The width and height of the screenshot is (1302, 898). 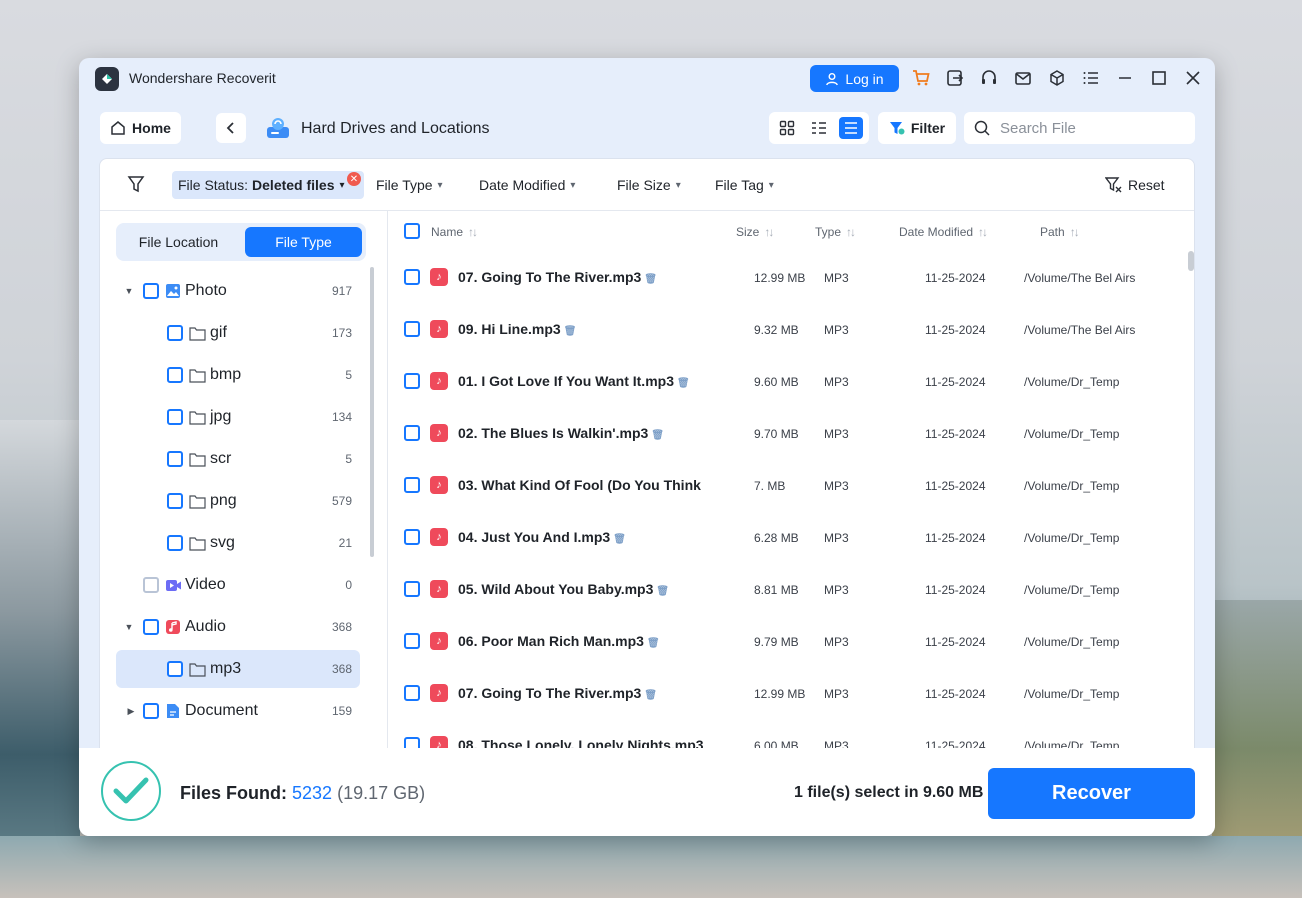 I want to click on mail-icon, so click(x=1023, y=78).